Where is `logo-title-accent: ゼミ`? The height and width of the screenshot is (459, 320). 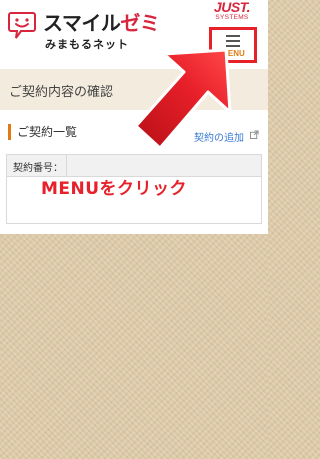 logo-title-accent: ゼミ is located at coordinates (140, 23).